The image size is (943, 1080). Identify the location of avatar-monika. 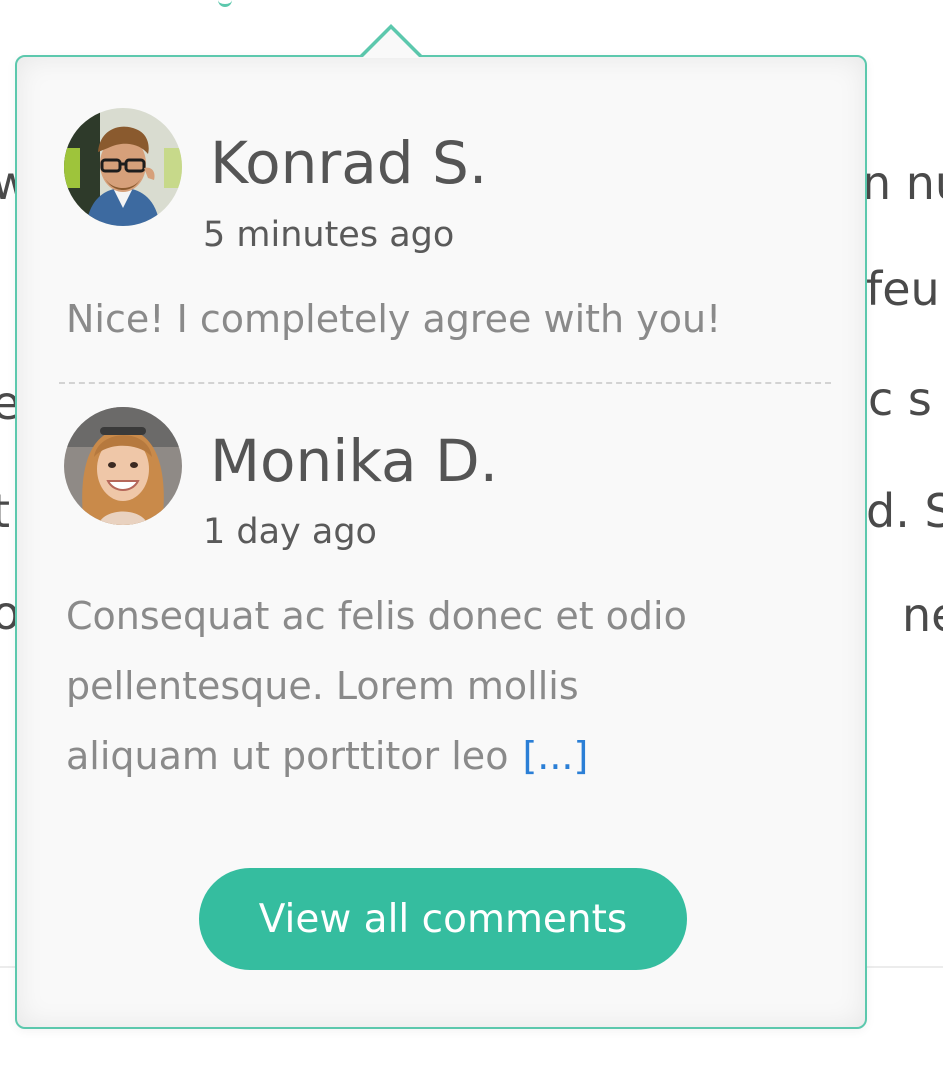
(123, 466).